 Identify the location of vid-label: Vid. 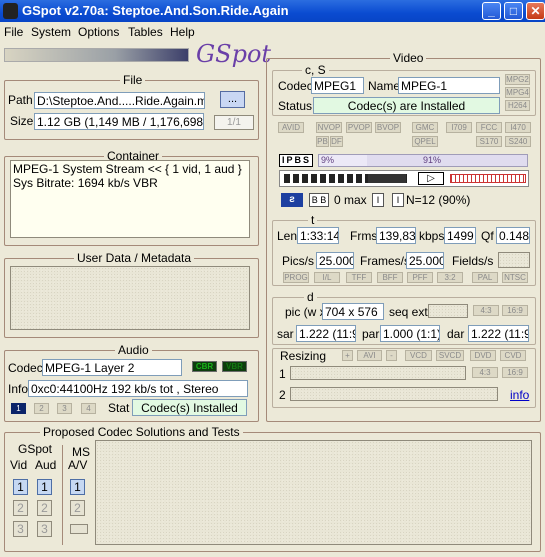
(19, 465).